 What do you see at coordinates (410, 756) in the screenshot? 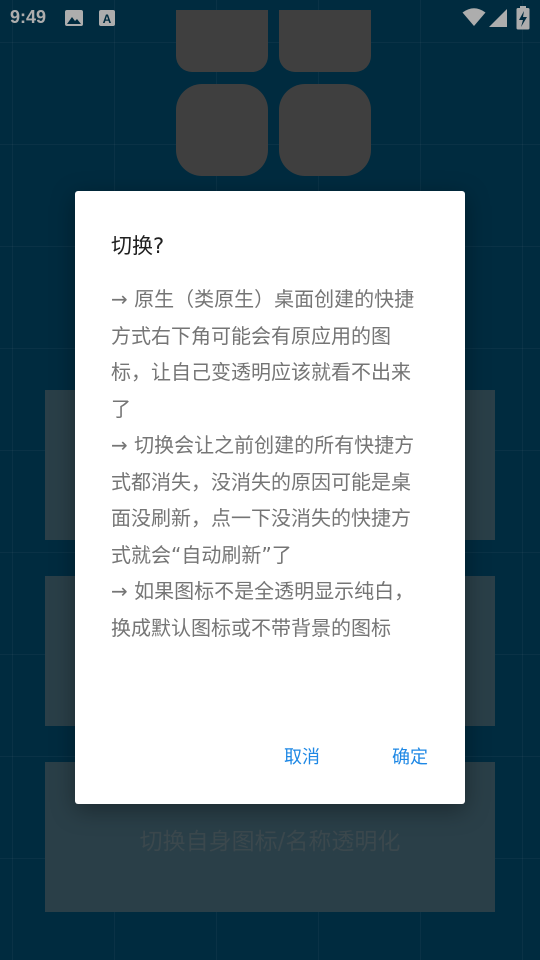
I see `confirm-button: 确定` at bounding box center [410, 756].